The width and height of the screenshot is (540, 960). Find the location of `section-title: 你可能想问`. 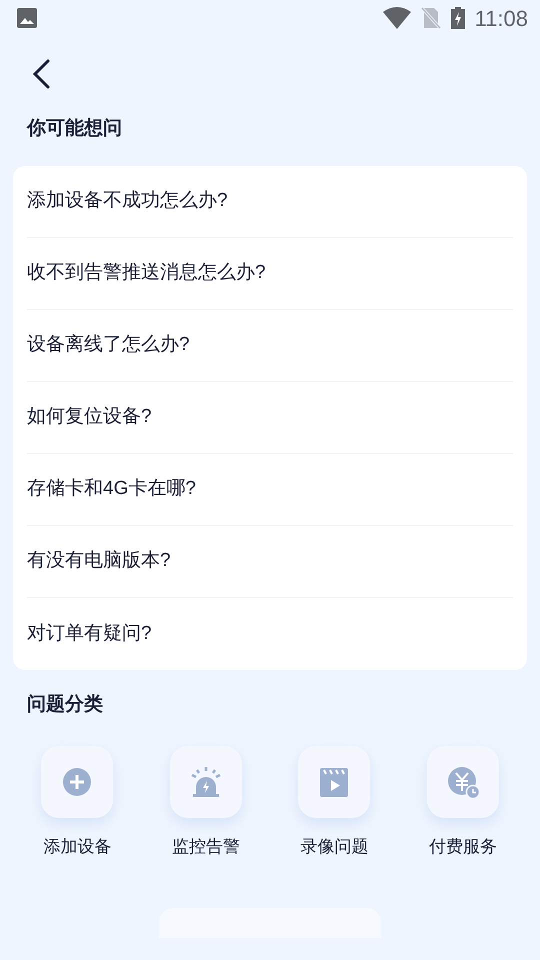

section-title: 你可能想问 is located at coordinates (74, 128).